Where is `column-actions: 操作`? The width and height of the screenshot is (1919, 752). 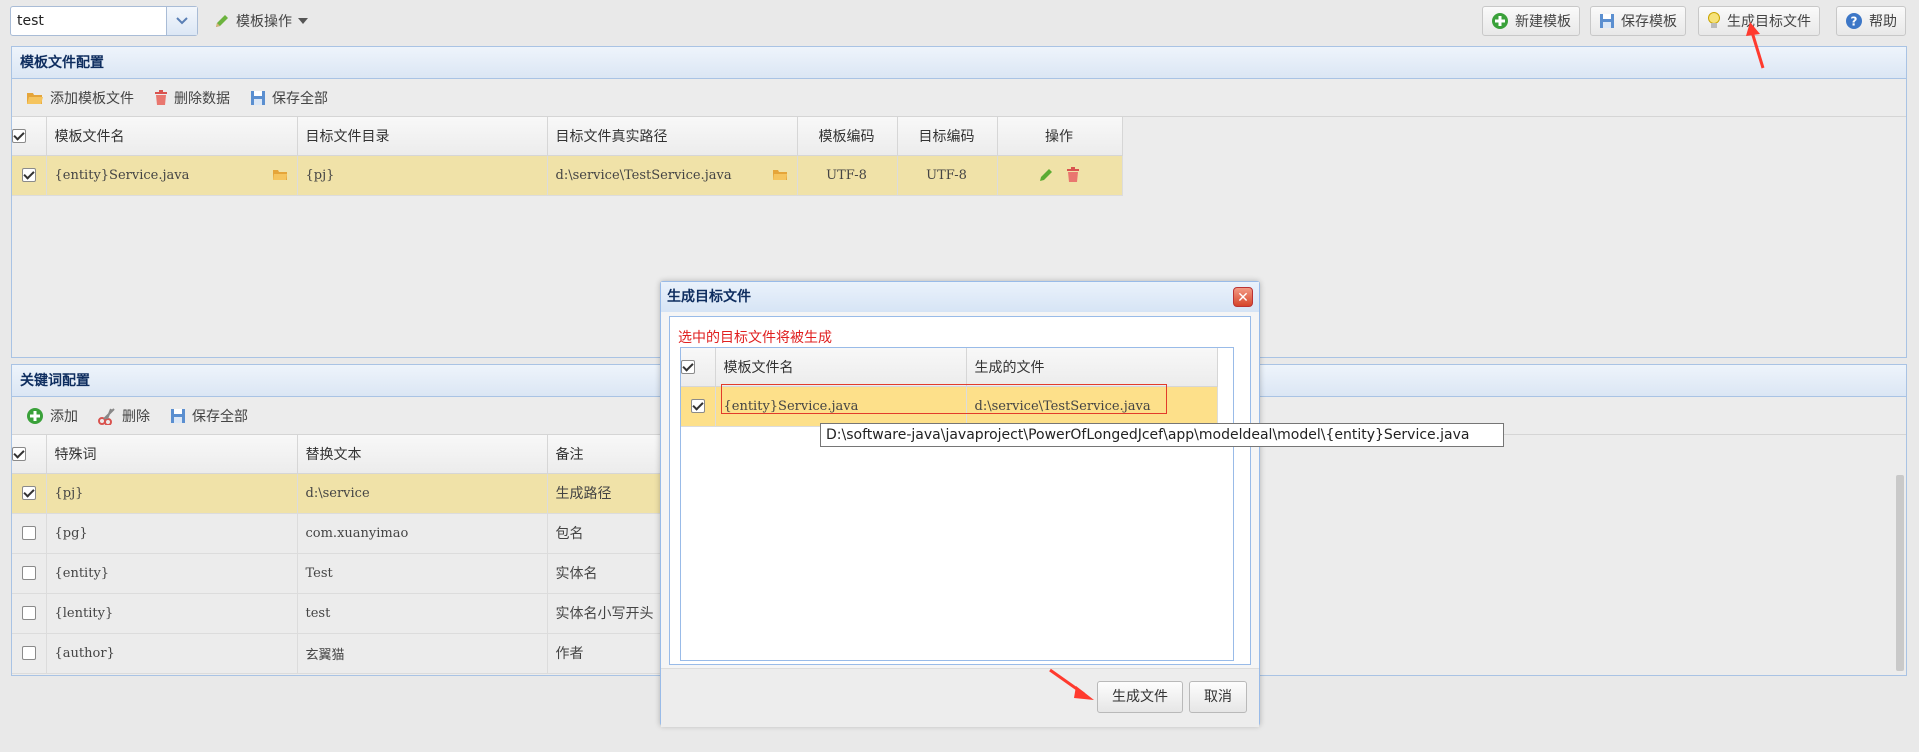 column-actions: 操作 is located at coordinates (1060, 136).